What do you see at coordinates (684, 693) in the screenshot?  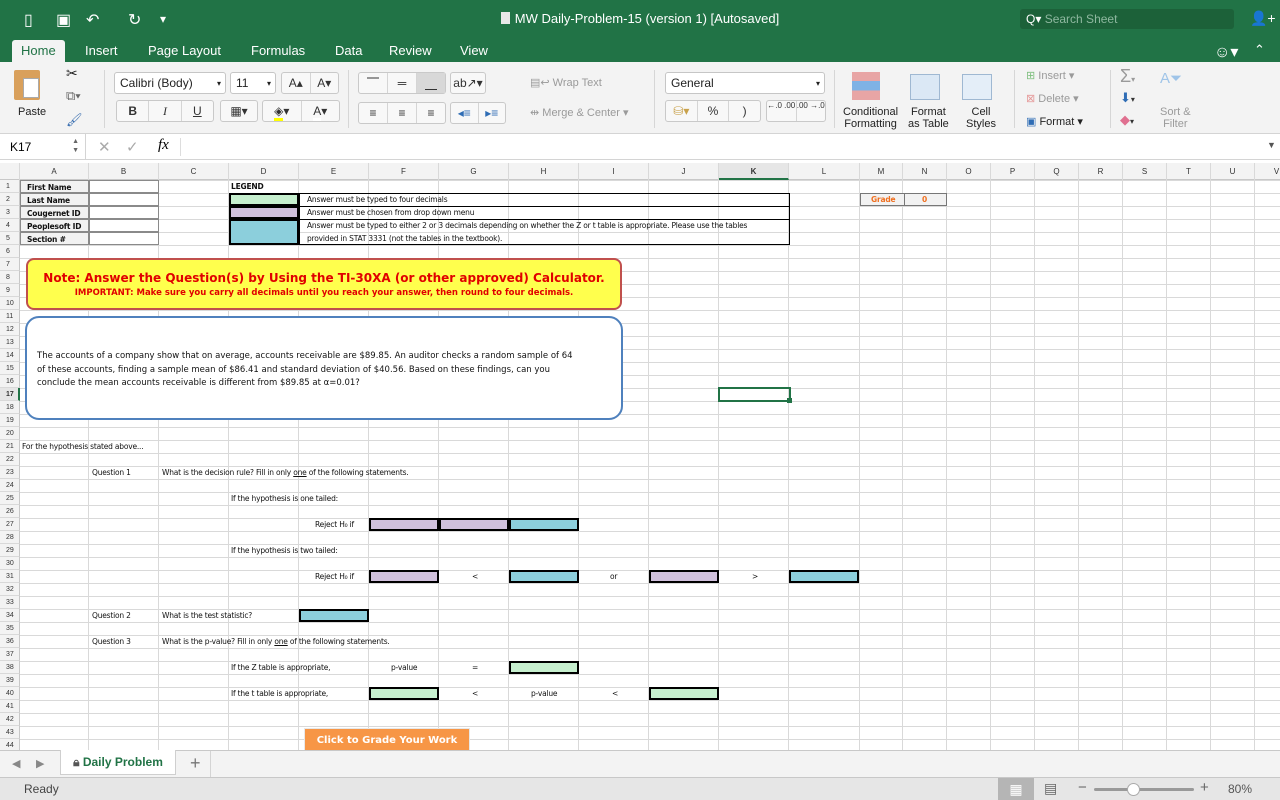 I see `t-p-value-upper-input` at bounding box center [684, 693].